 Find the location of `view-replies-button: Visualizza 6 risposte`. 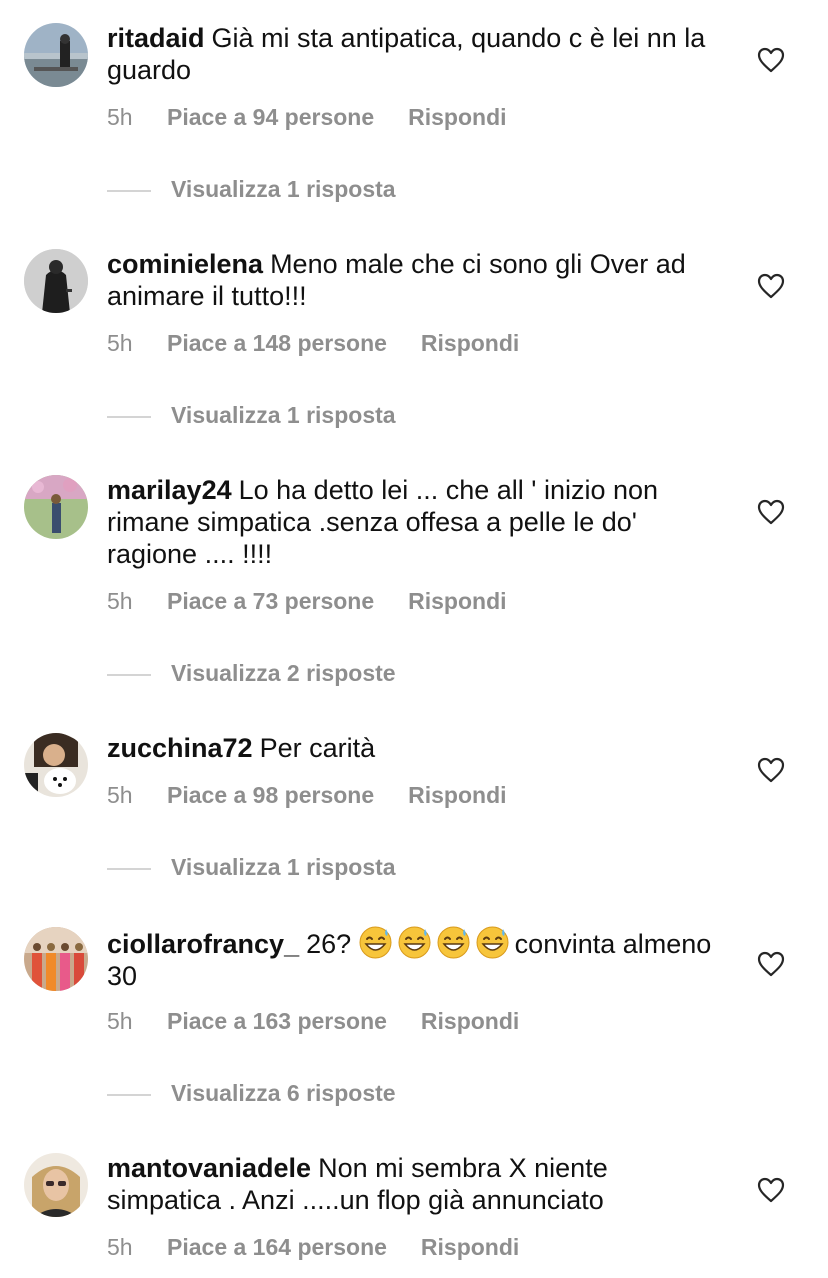

view-replies-button: Visualizza 6 risposte is located at coordinates (251, 1093).